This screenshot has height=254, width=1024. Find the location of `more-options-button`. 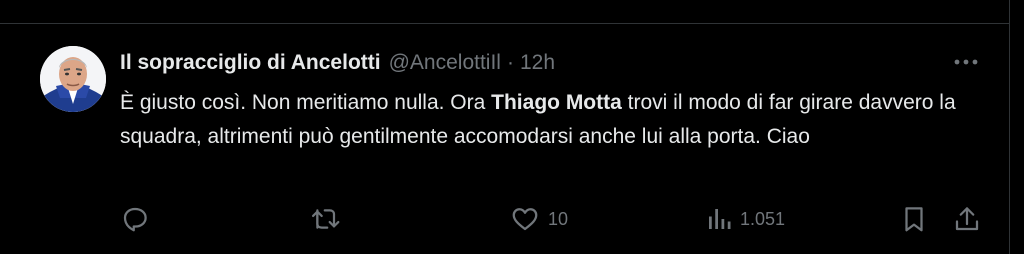

more-options-button is located at coordinates (966, 62).